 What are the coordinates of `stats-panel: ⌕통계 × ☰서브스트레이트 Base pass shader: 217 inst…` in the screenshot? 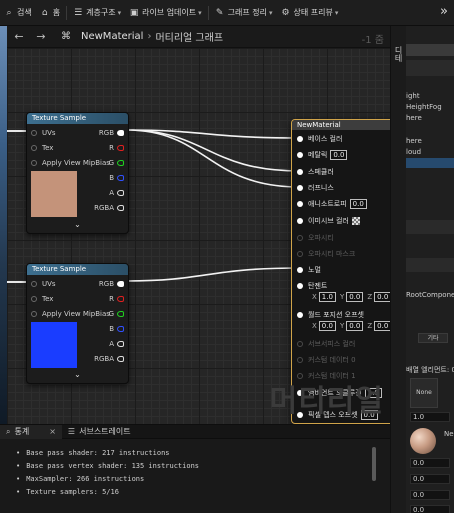 It's located at (195, 468).